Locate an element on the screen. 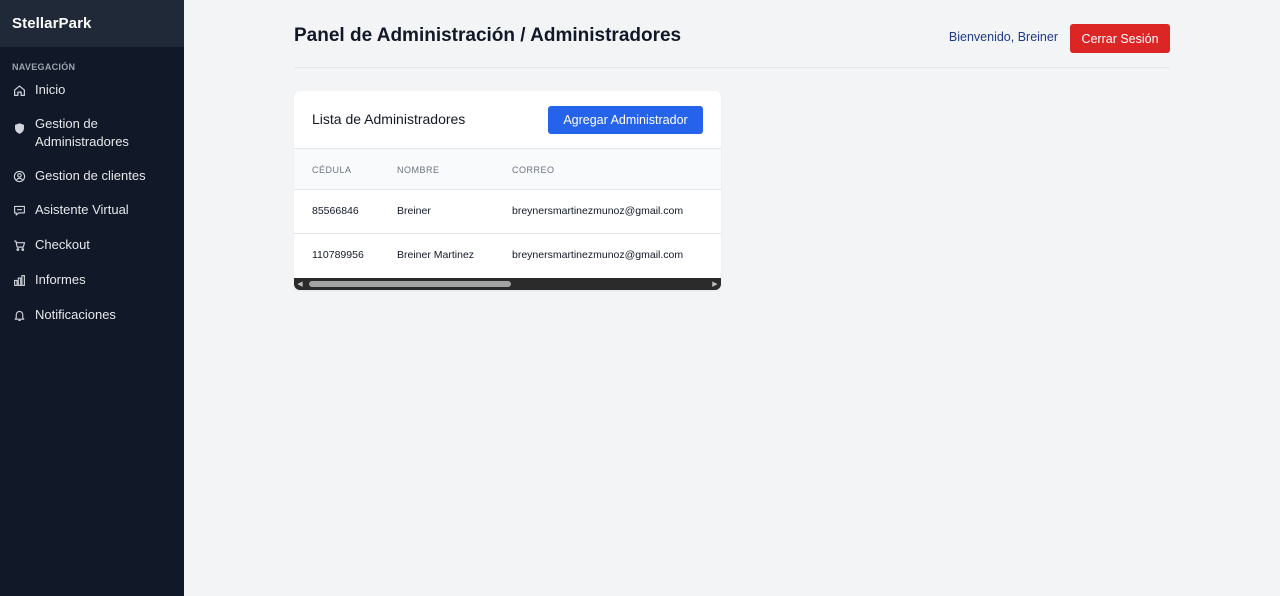  scroll-right-arrow-icon: ▶ is located at coordinates (715, 284).